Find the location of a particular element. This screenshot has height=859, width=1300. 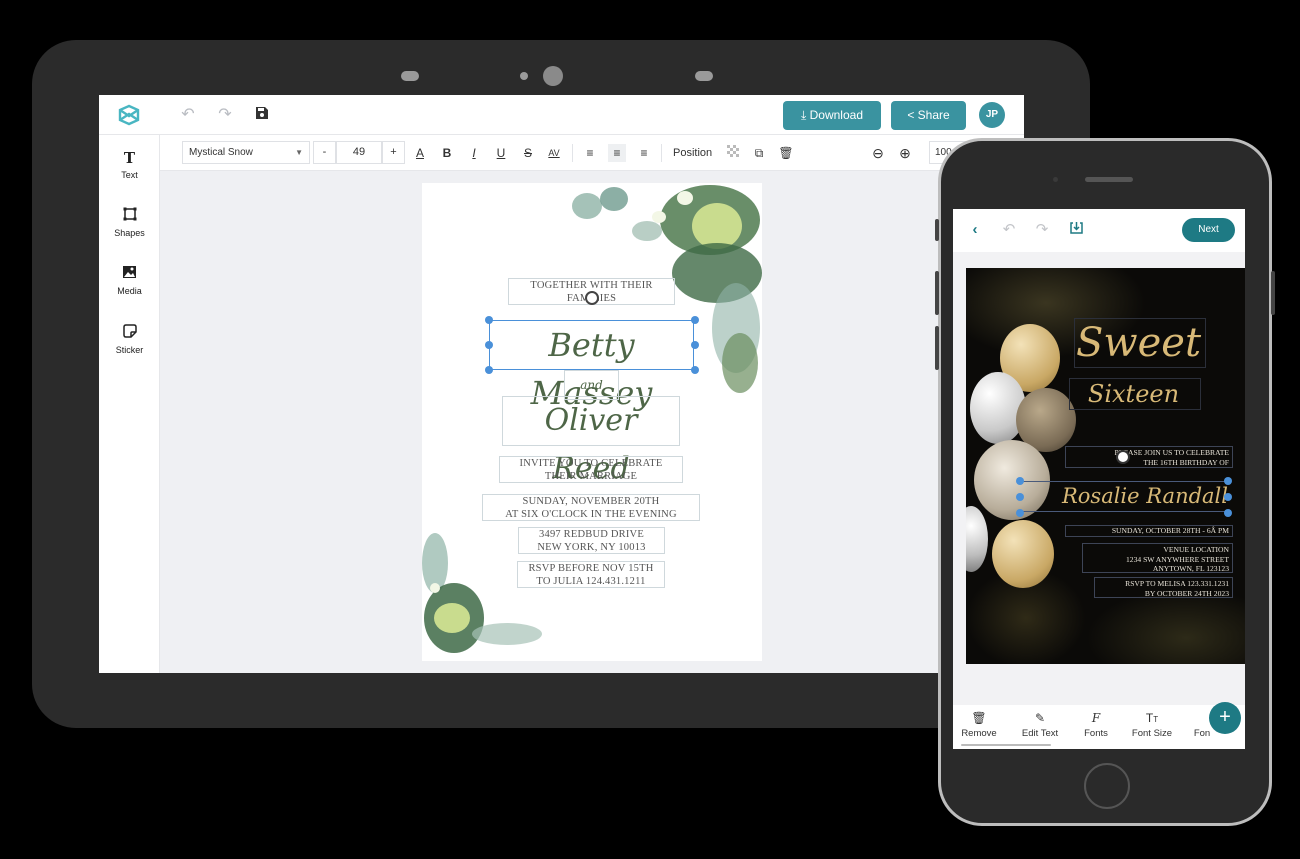

chevron-down-icon: ▼ is located at coordinates (299, 152).